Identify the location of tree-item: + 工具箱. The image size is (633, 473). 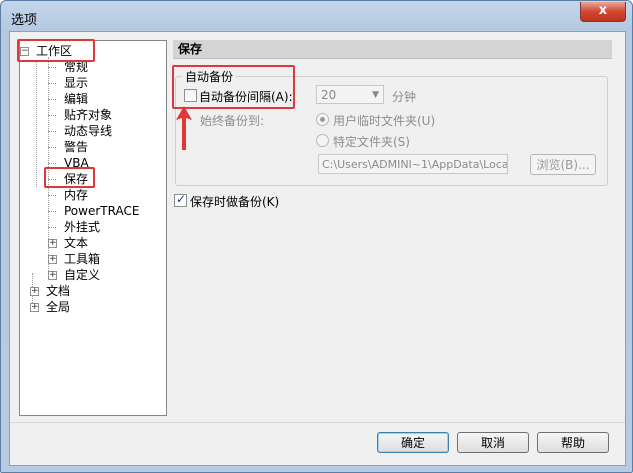
(75, 259).